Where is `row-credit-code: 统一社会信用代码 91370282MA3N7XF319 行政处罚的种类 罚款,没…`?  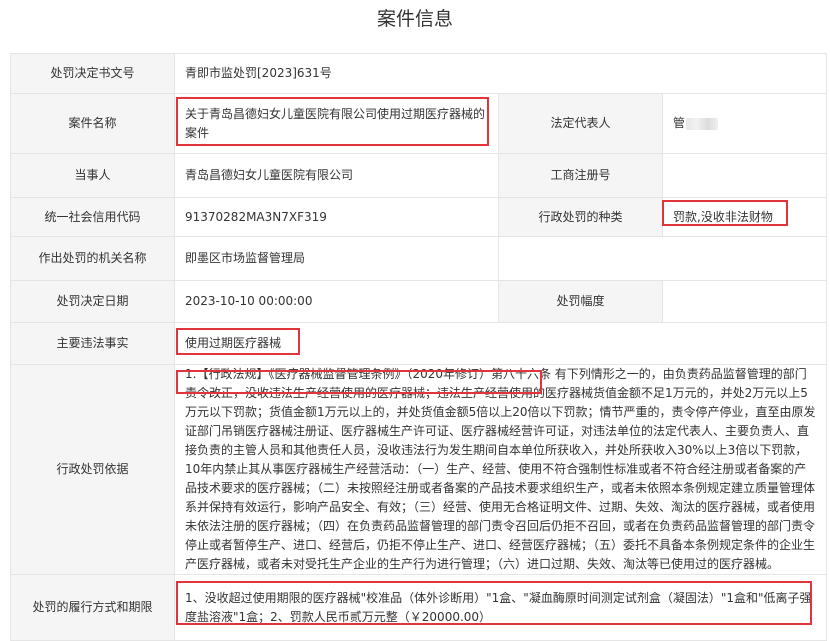 row-credit-code: 统一社会信用代码 91370282MA3N7XF319 行政处罚的种类 罚款,没… is located at coordinates (418, 217).